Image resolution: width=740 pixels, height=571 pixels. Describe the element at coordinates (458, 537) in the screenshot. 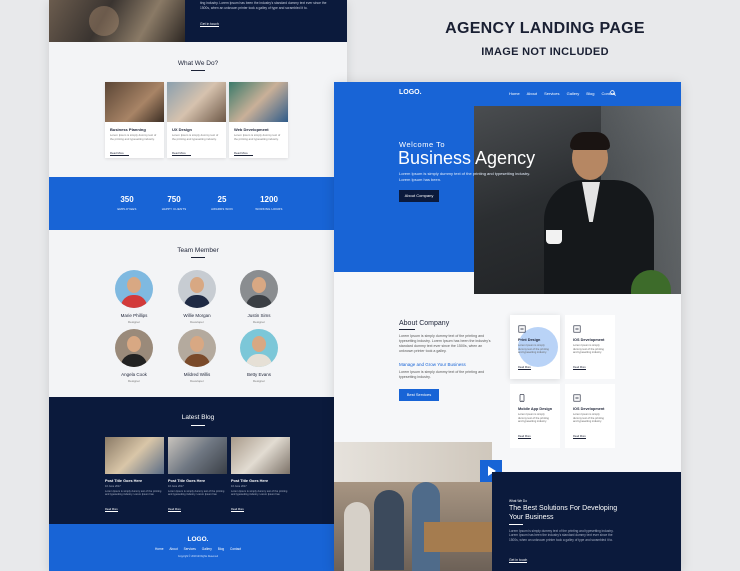

I see `office-photo-desk` at that location.